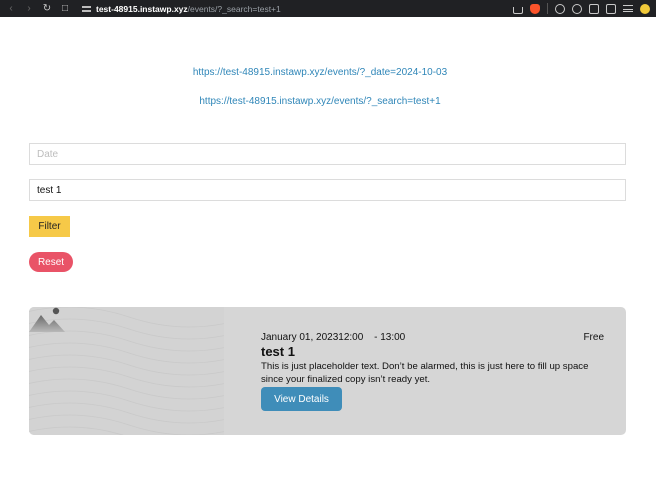 The image size is (656, 500). Describe the element at coordinates (547, 8) in the screenshot. I see `toolbar-divider` at that location.